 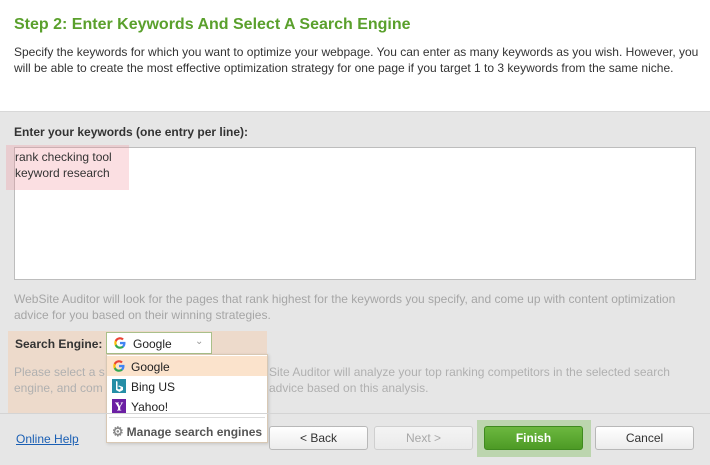 What do you see at coordinates (150, 407) in the screenshot?
I see `dropdown-item-label: Yahoo!` at bounding box center [150, 407].